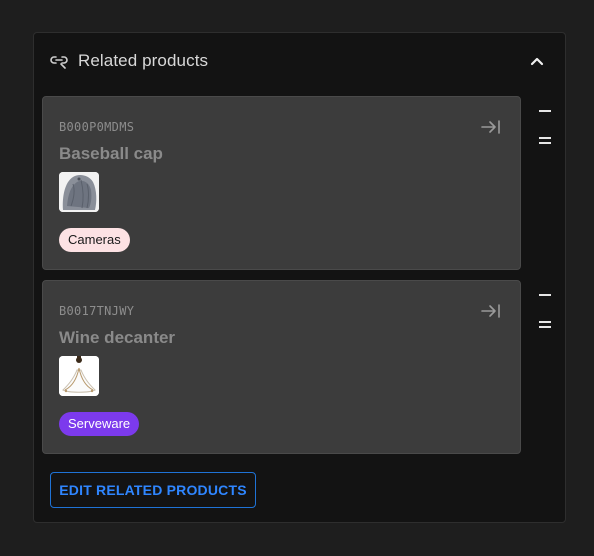 The width and height of the screenshot is (594, 556). I want to click on panel-header: Related products, so click(299, 61).